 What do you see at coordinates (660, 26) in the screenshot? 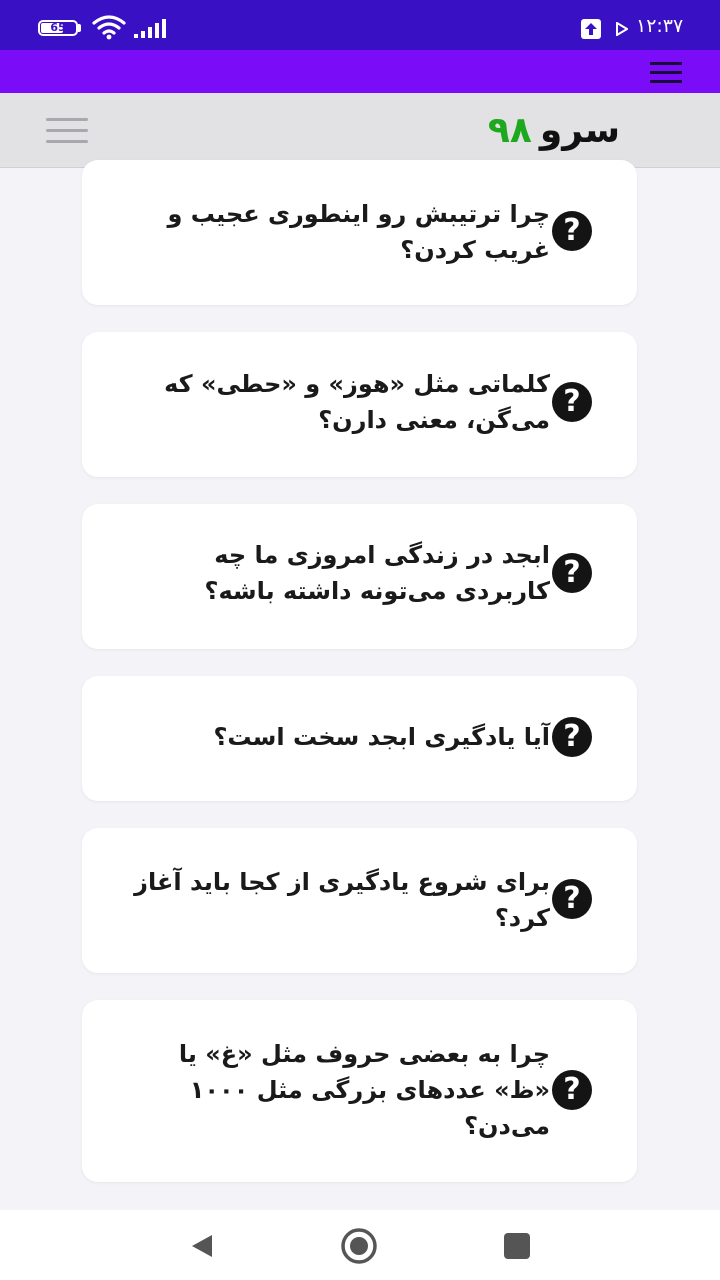
I see `status-time: ۱۲:۳۷` at bounding box center [660, 26].